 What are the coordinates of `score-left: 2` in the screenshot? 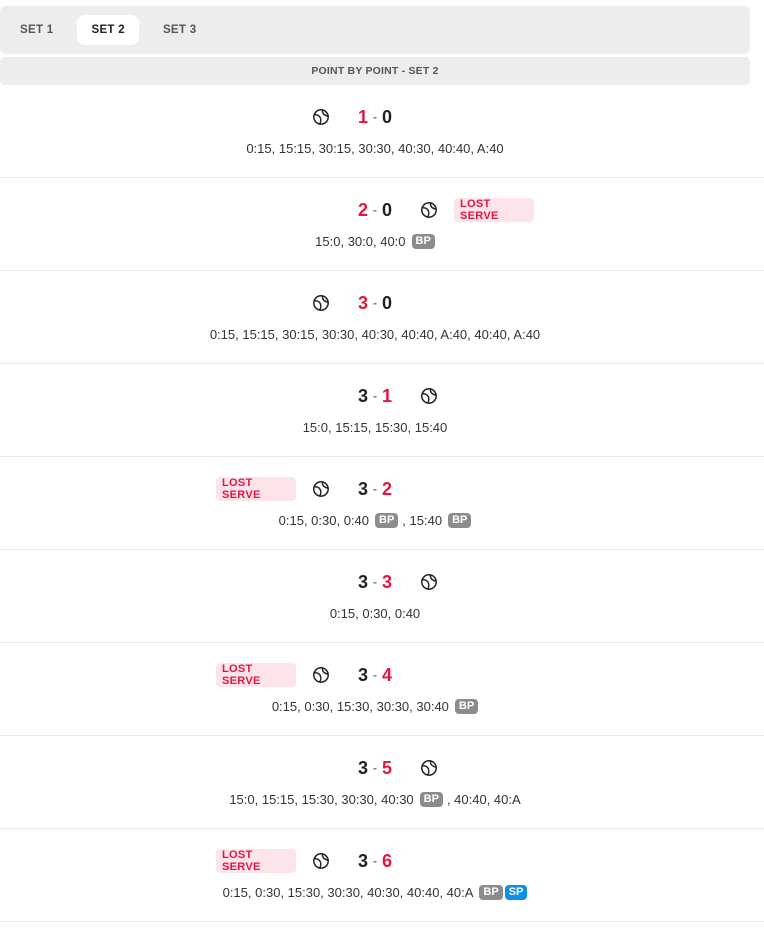 It's located at (362, 209).